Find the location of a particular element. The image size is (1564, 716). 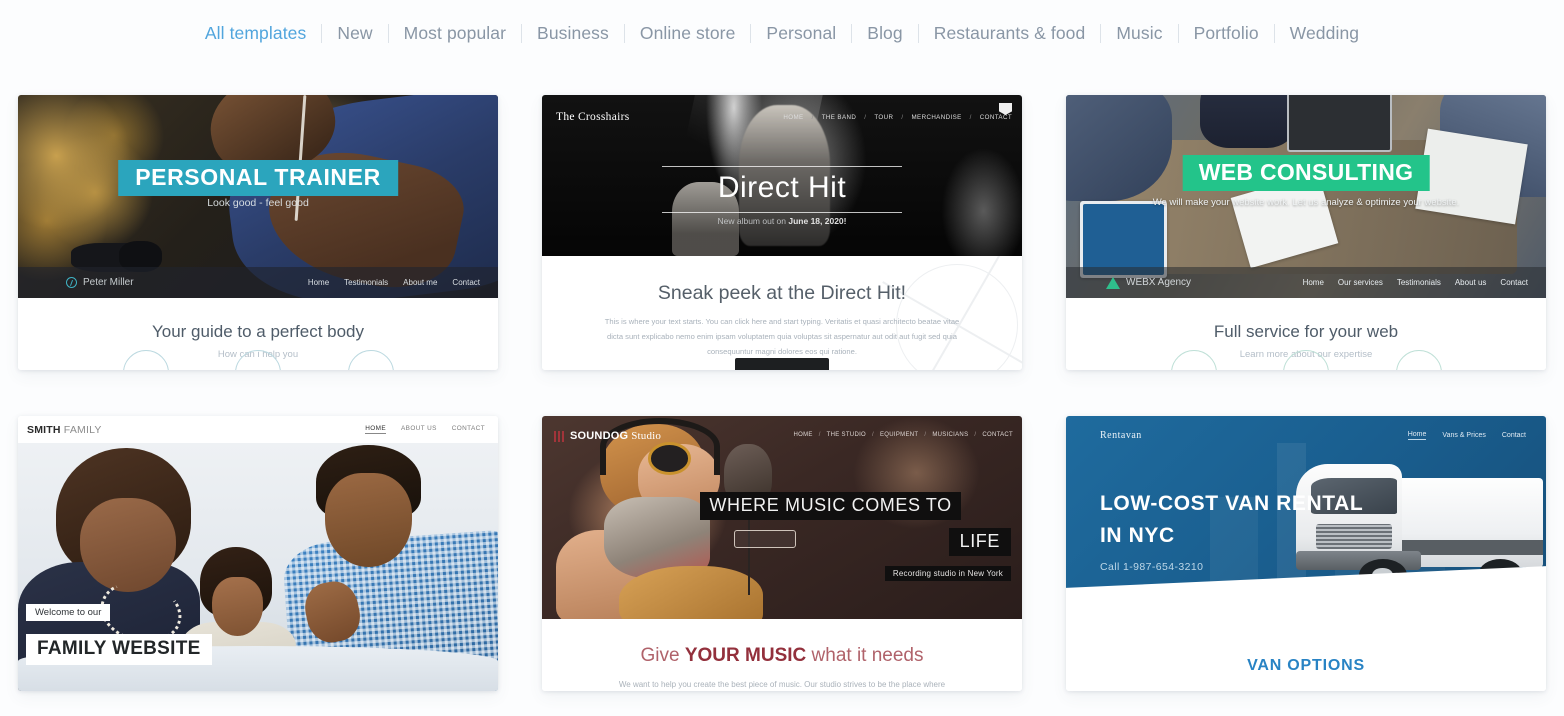

category-restaurants-food: Restaurants & food is located at coordinates (1010, 33).